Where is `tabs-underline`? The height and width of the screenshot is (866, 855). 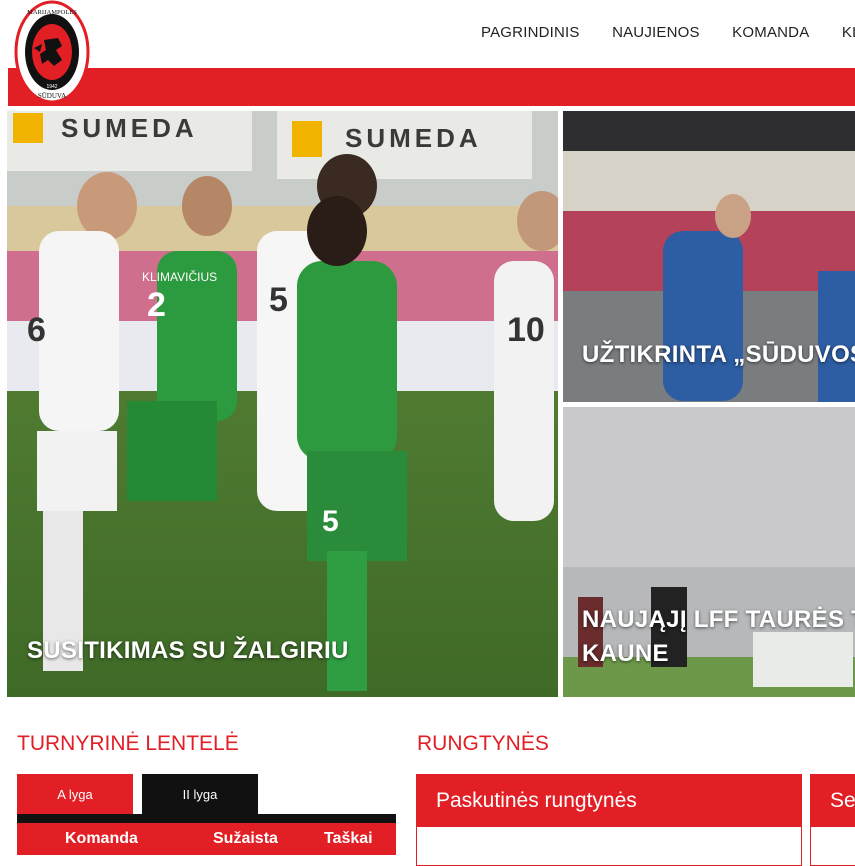
tabs-underline is located at coordinates (206, 818).